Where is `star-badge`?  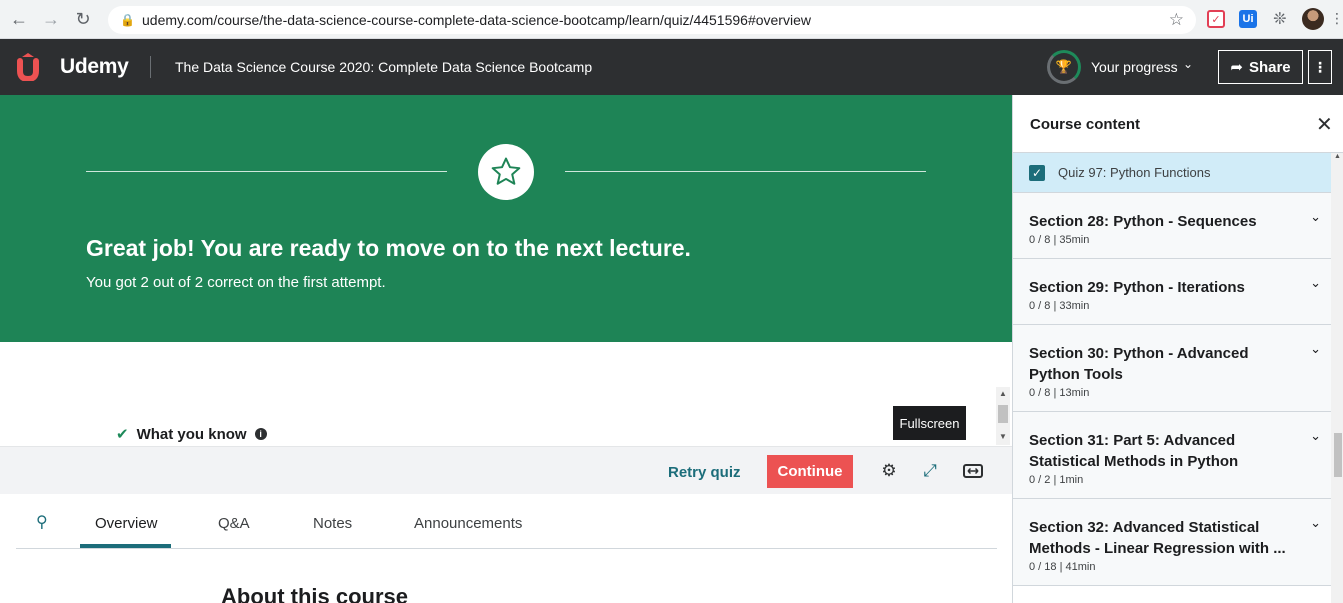
star-badge is located at coordinates (506, 172).